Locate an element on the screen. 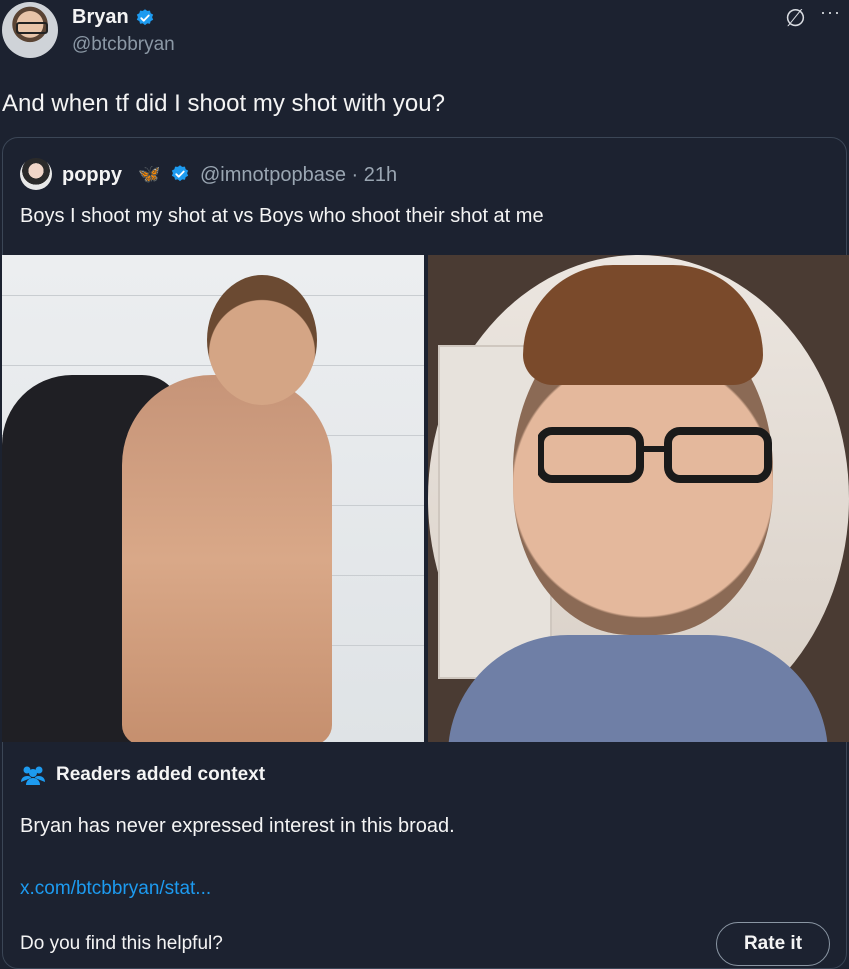  quoted-verified-badge-icon is located at coordinates (180, 173).